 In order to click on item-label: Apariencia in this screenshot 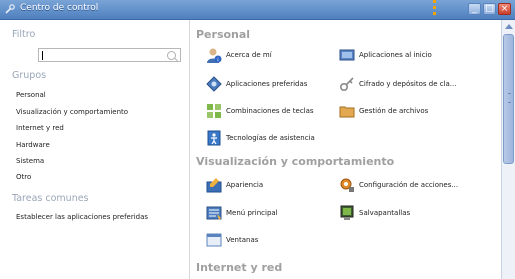, I will do `click(245, 185)`.